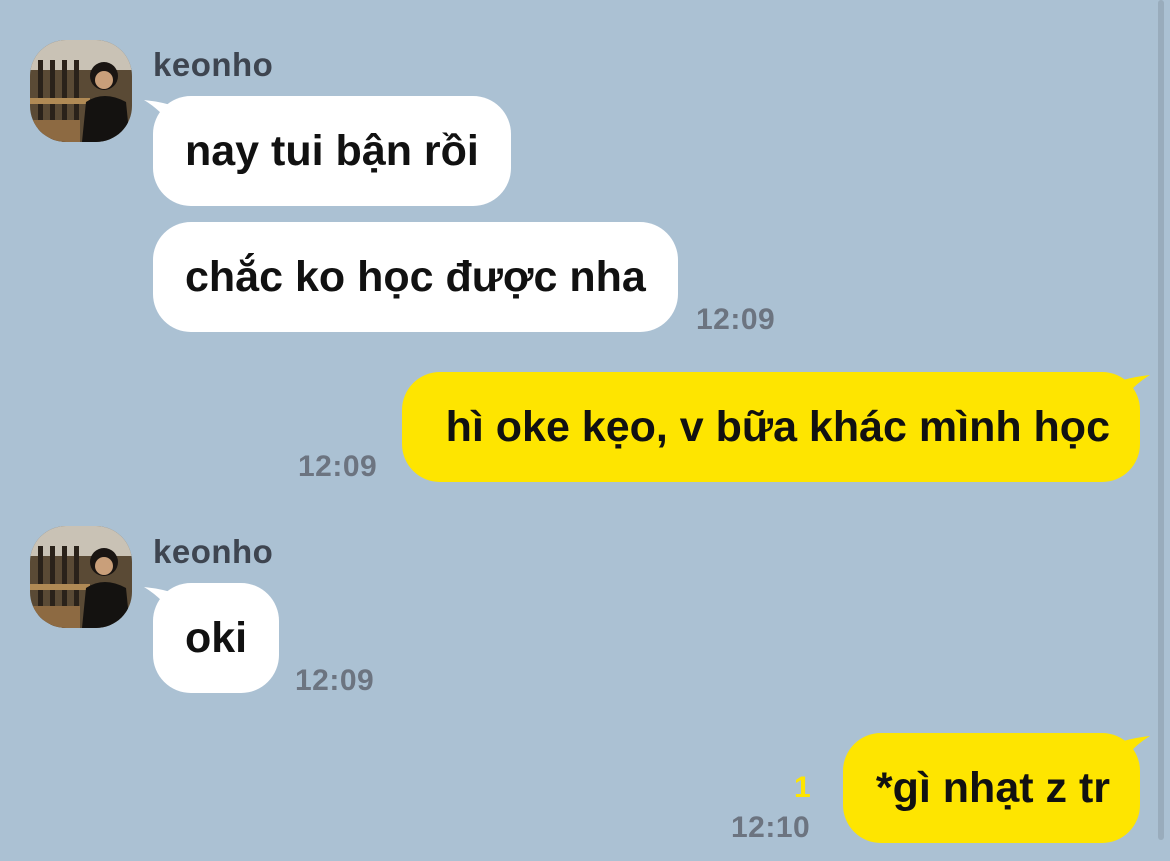 The image size is (1170, 861). I want to click on message-text: nay tui bận rồi, so click(332, 150).